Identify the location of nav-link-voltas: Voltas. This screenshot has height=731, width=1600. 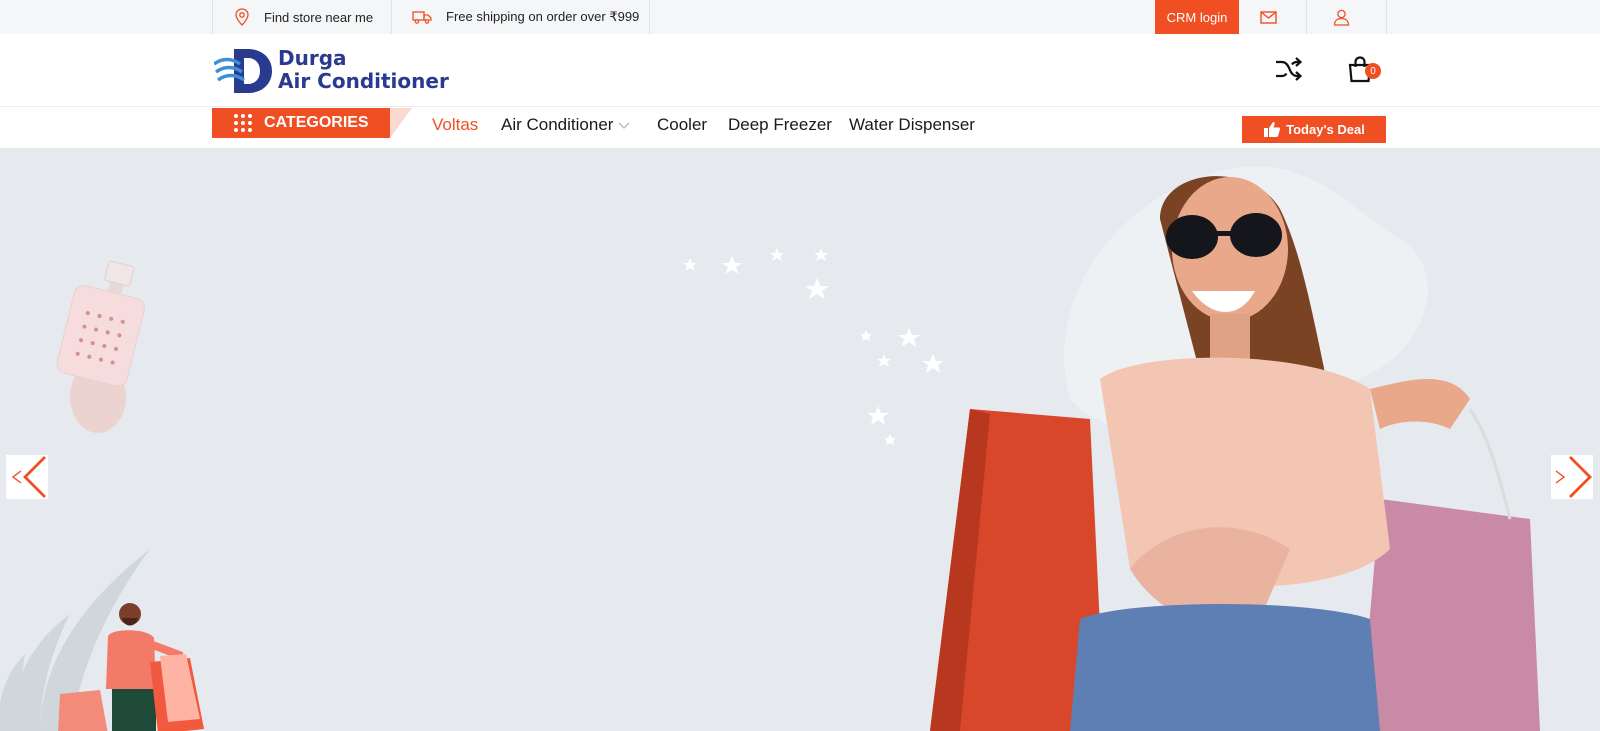
(455, 125).